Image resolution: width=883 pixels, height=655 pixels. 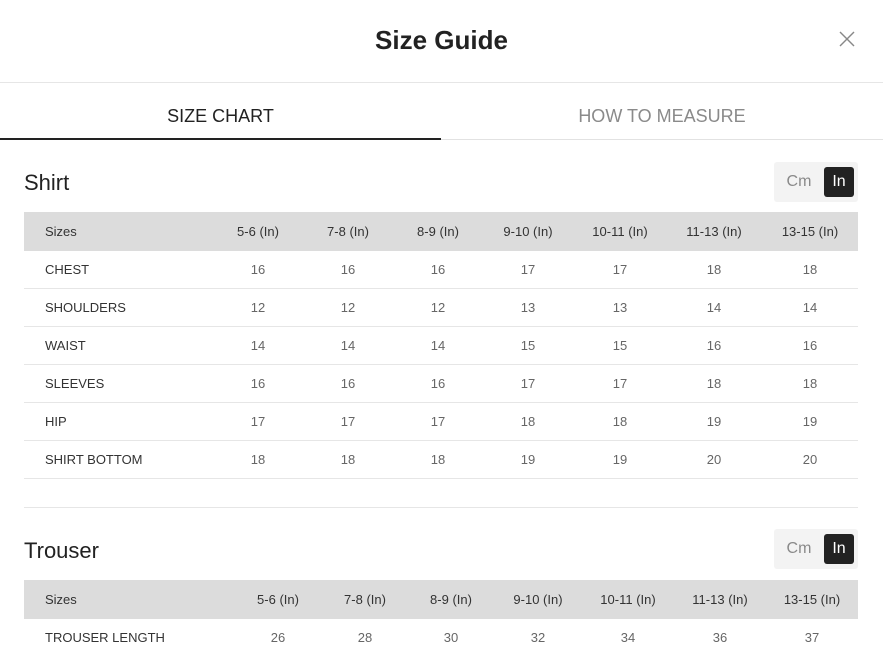 What do you see at coordinates (220, 111) in the screenshot?
I see `tab-size-chart: SIZE CHART` at bounding box center [220, 111].